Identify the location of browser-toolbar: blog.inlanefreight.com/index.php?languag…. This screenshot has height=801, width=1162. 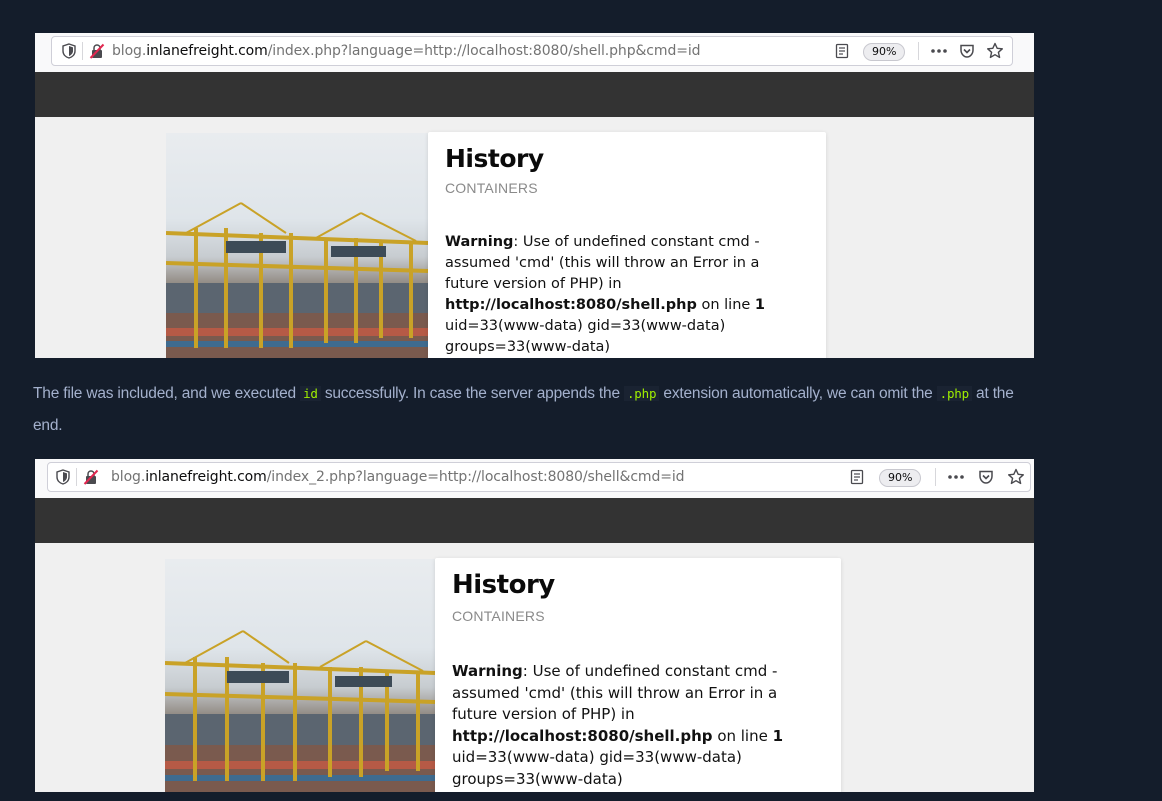
(534, 52).